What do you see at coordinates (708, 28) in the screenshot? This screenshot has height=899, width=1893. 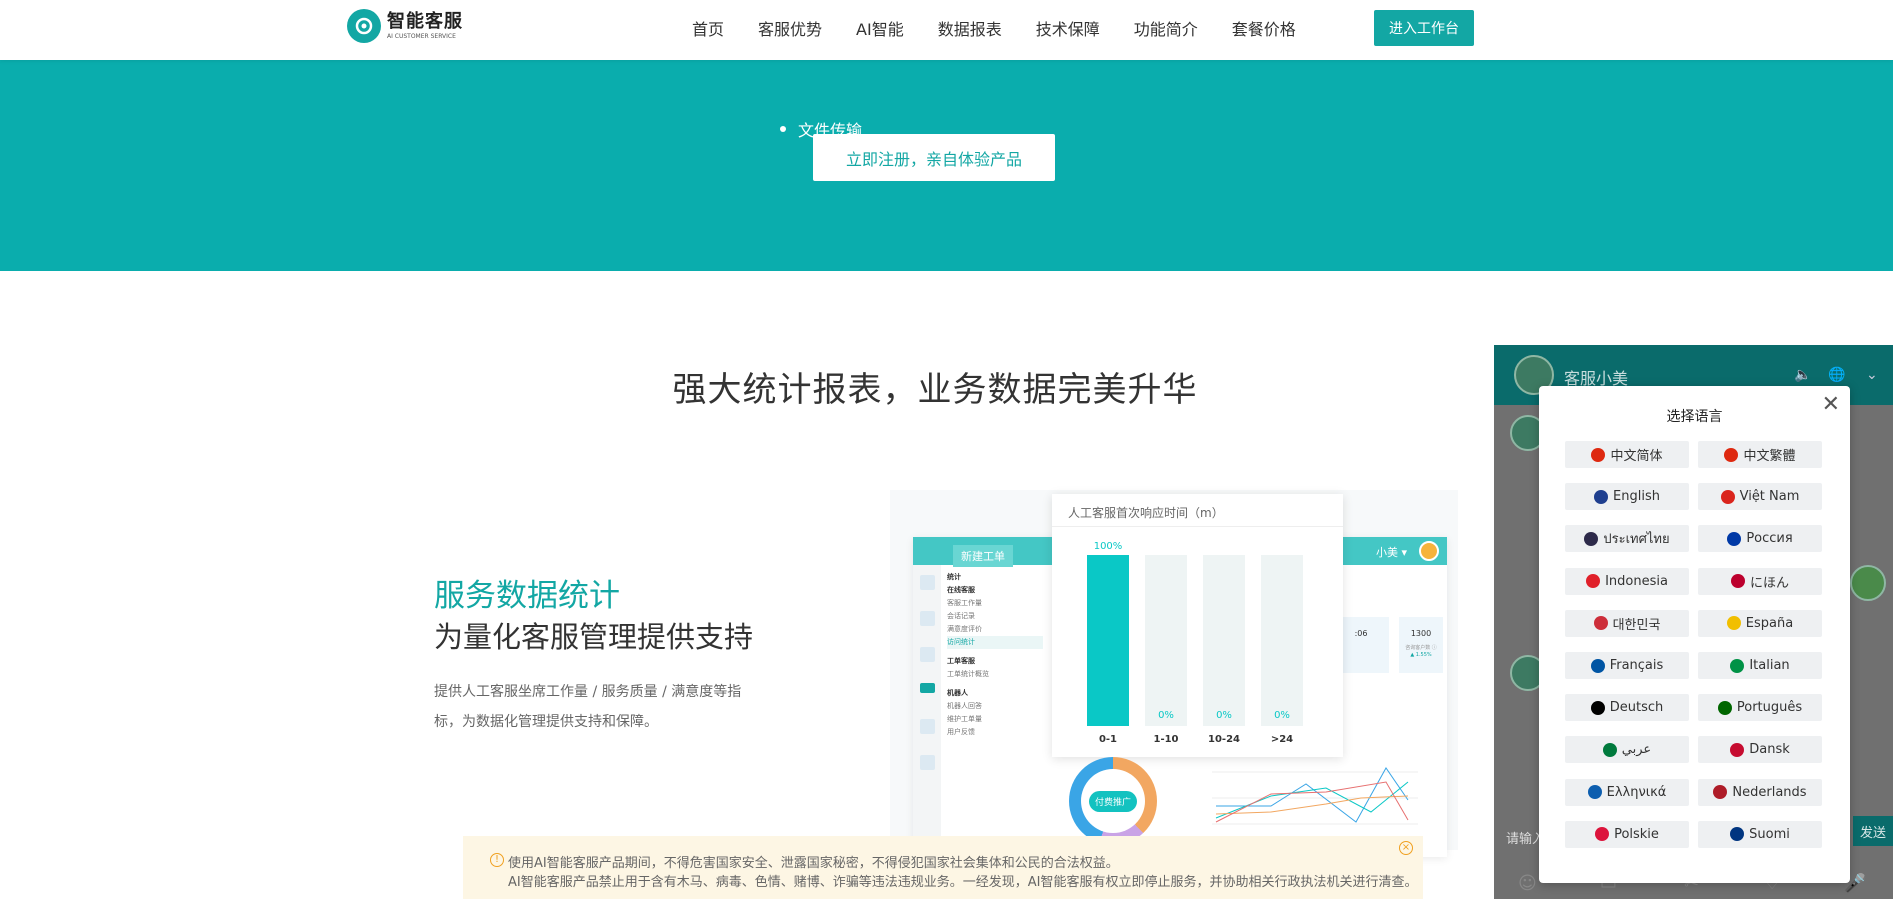 I see `nav-home: 首页` at bounding box center [708, 28].